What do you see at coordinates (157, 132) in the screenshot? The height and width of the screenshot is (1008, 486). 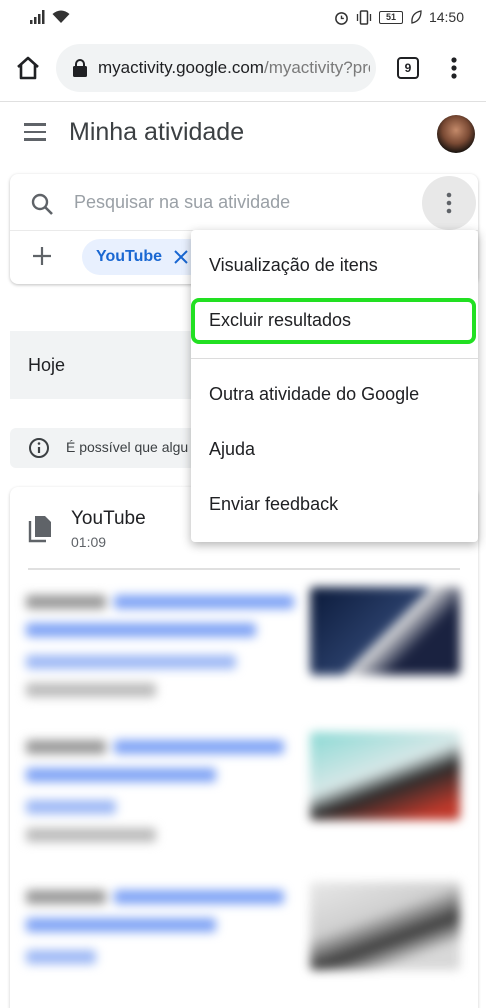 I see `page-title: Minha atividade` at bounding box center [157, 132].